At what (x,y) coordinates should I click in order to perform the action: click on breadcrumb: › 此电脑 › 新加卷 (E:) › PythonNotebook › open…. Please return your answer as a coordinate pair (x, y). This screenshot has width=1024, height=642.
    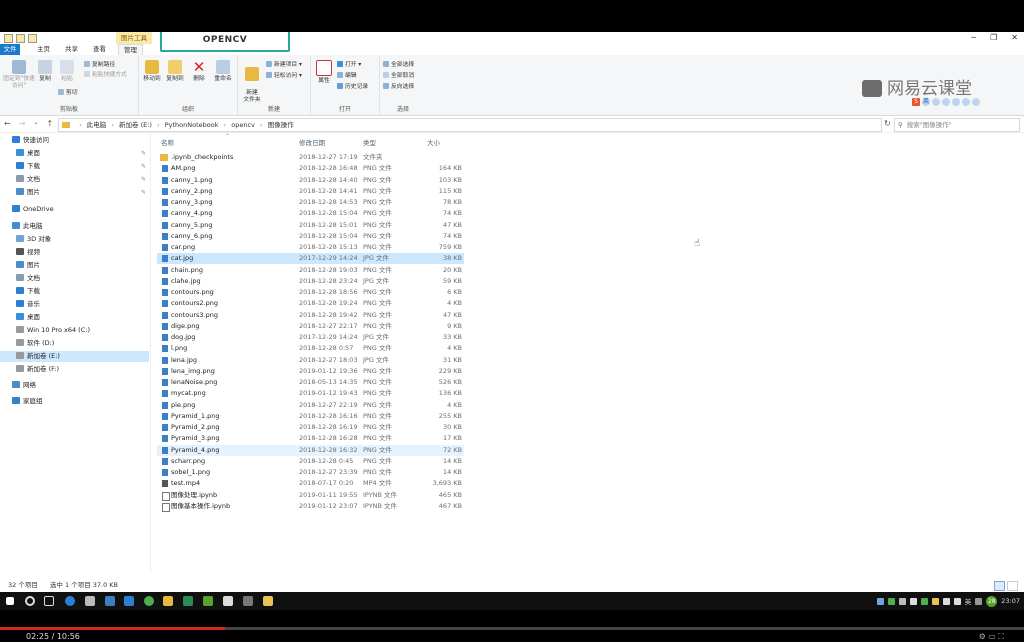
    Looking at the image, I should click on (470, 125).